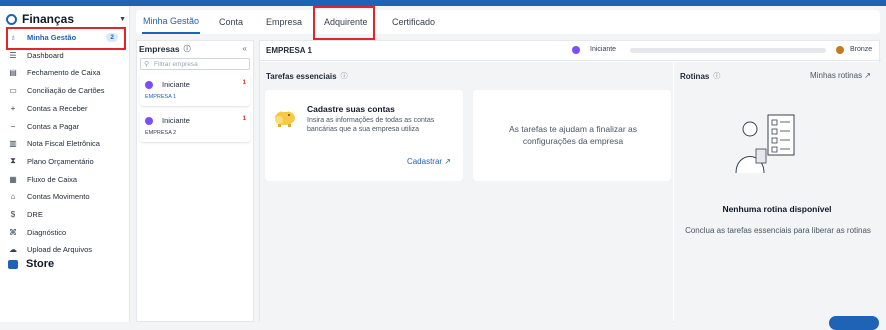  What do you see at coordinates (13, 91) in the screenshot?
I see `card-icon: ▭` at bounding box center [13, 91].